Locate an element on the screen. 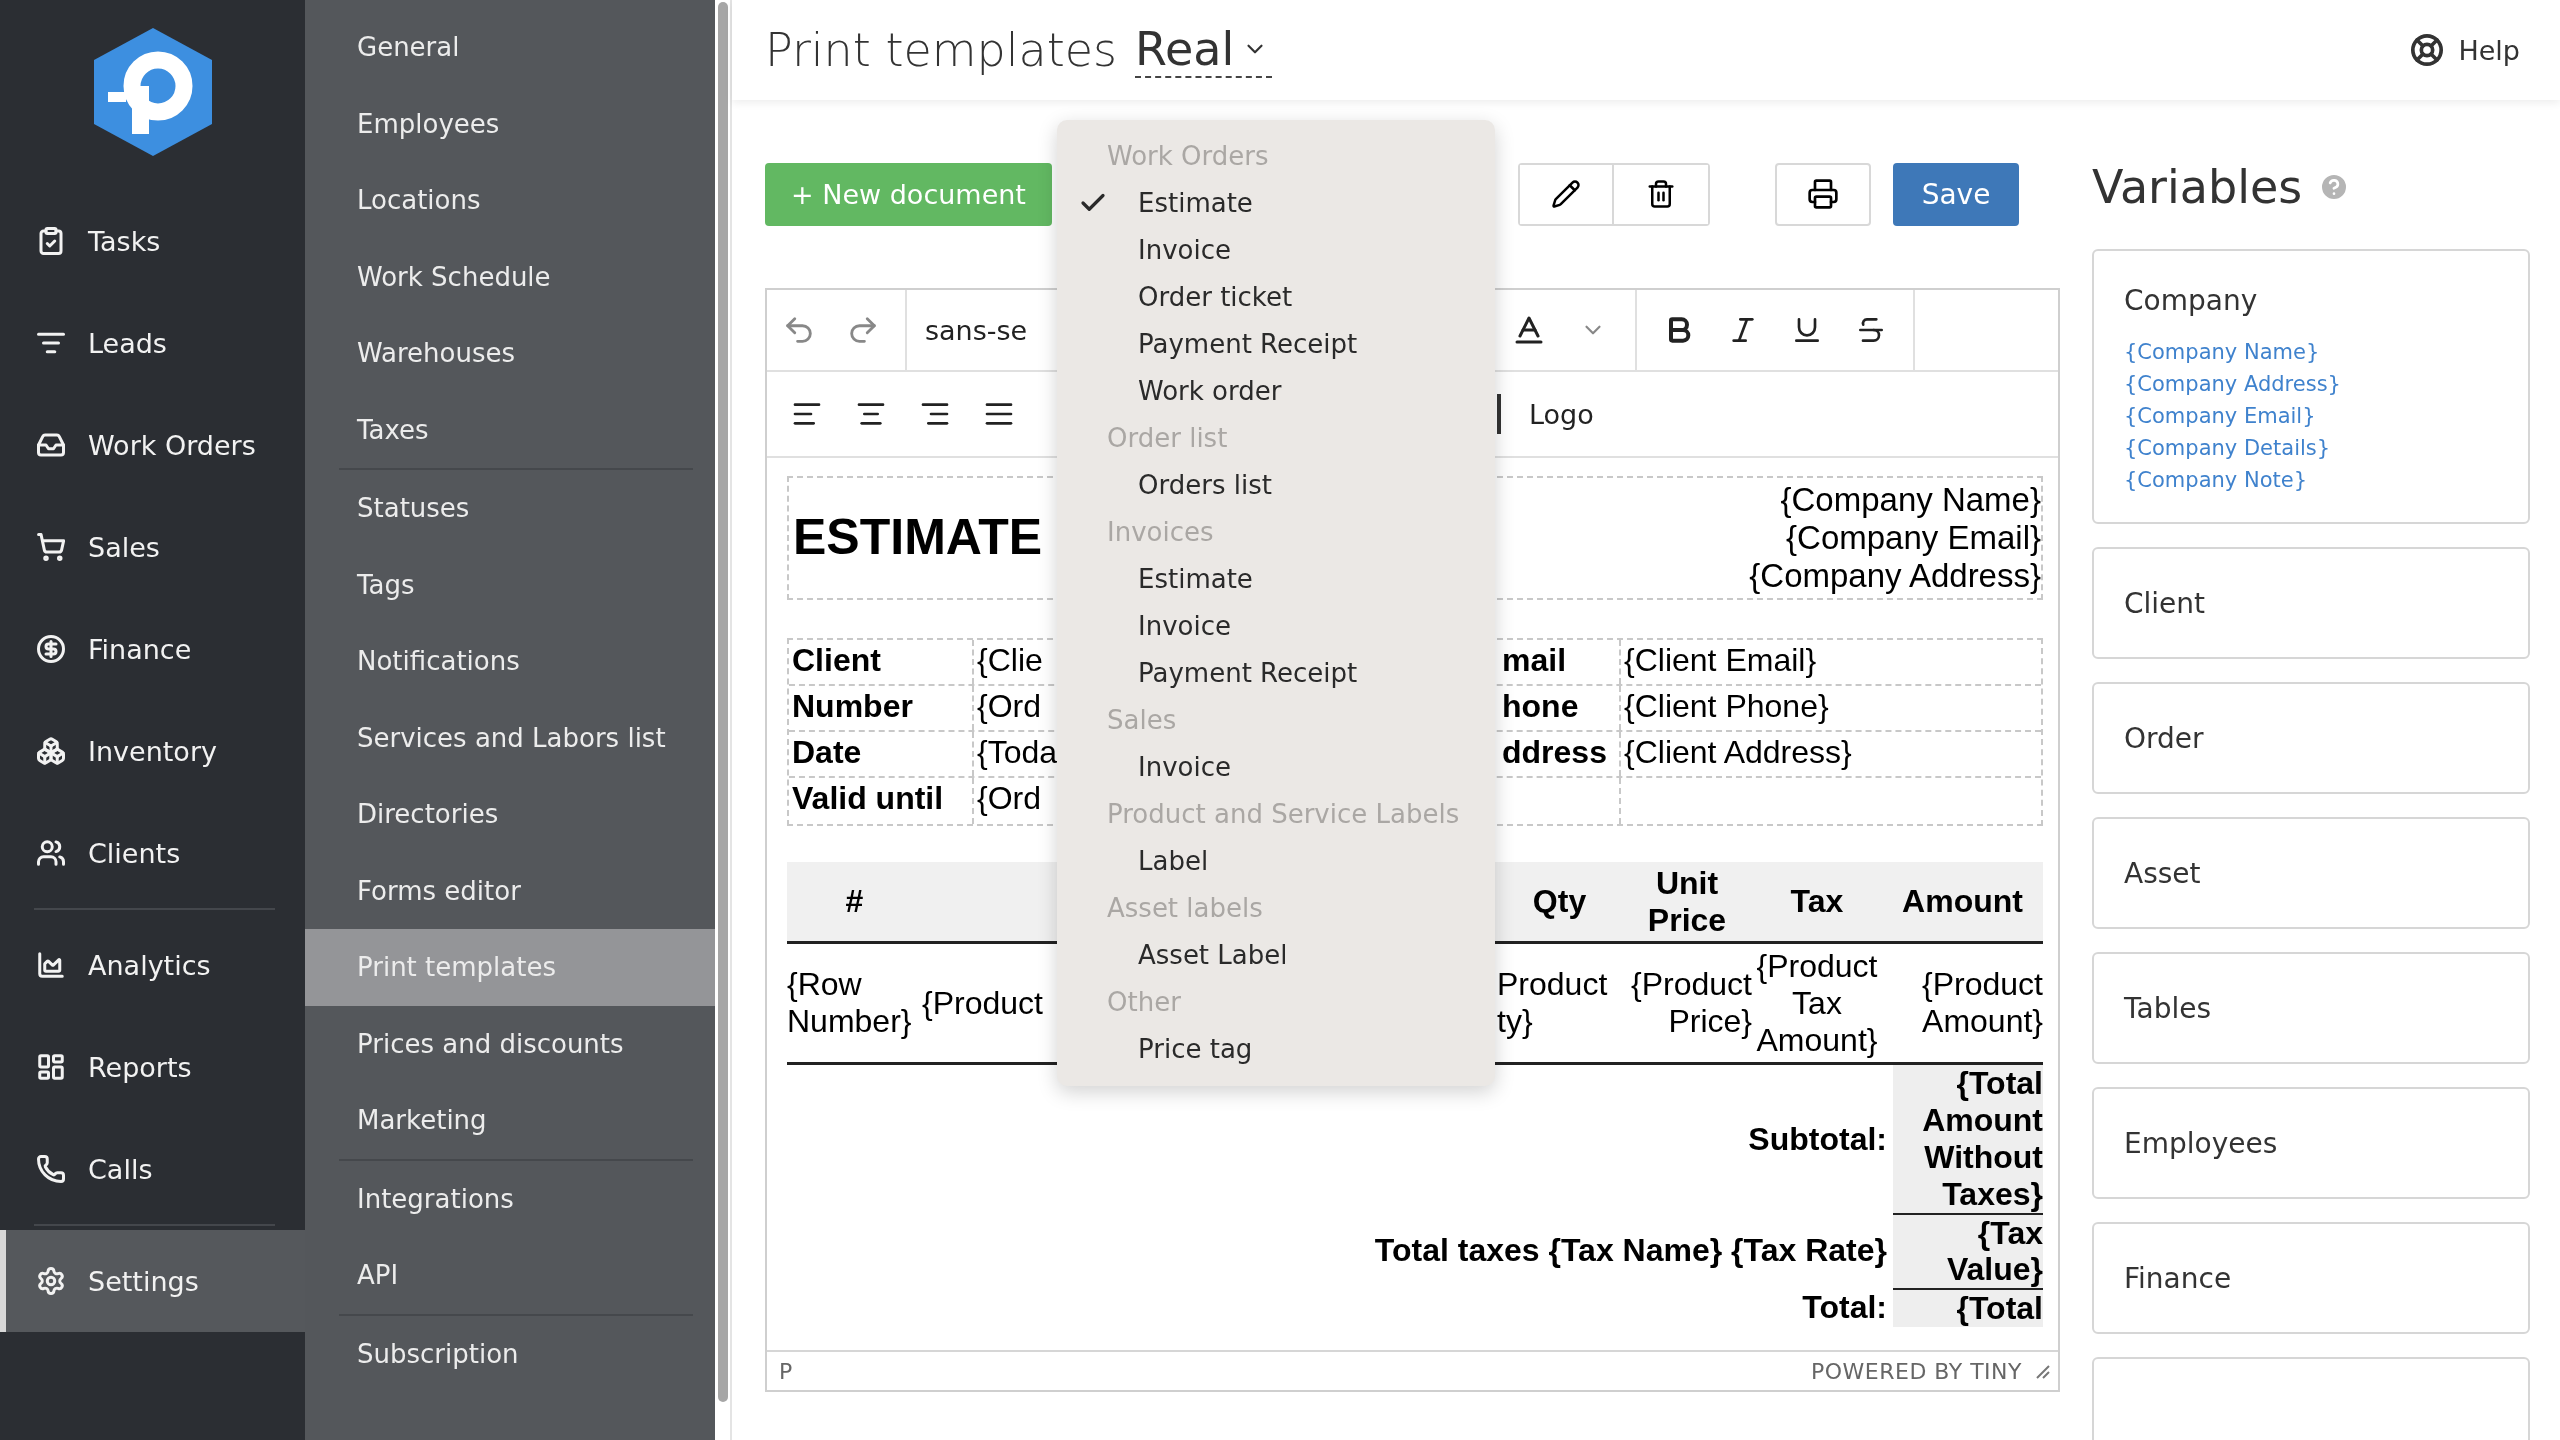 This screenshot has width=2560, height=1440. variable-group: Tables is located at coordinates (2311, 1008).